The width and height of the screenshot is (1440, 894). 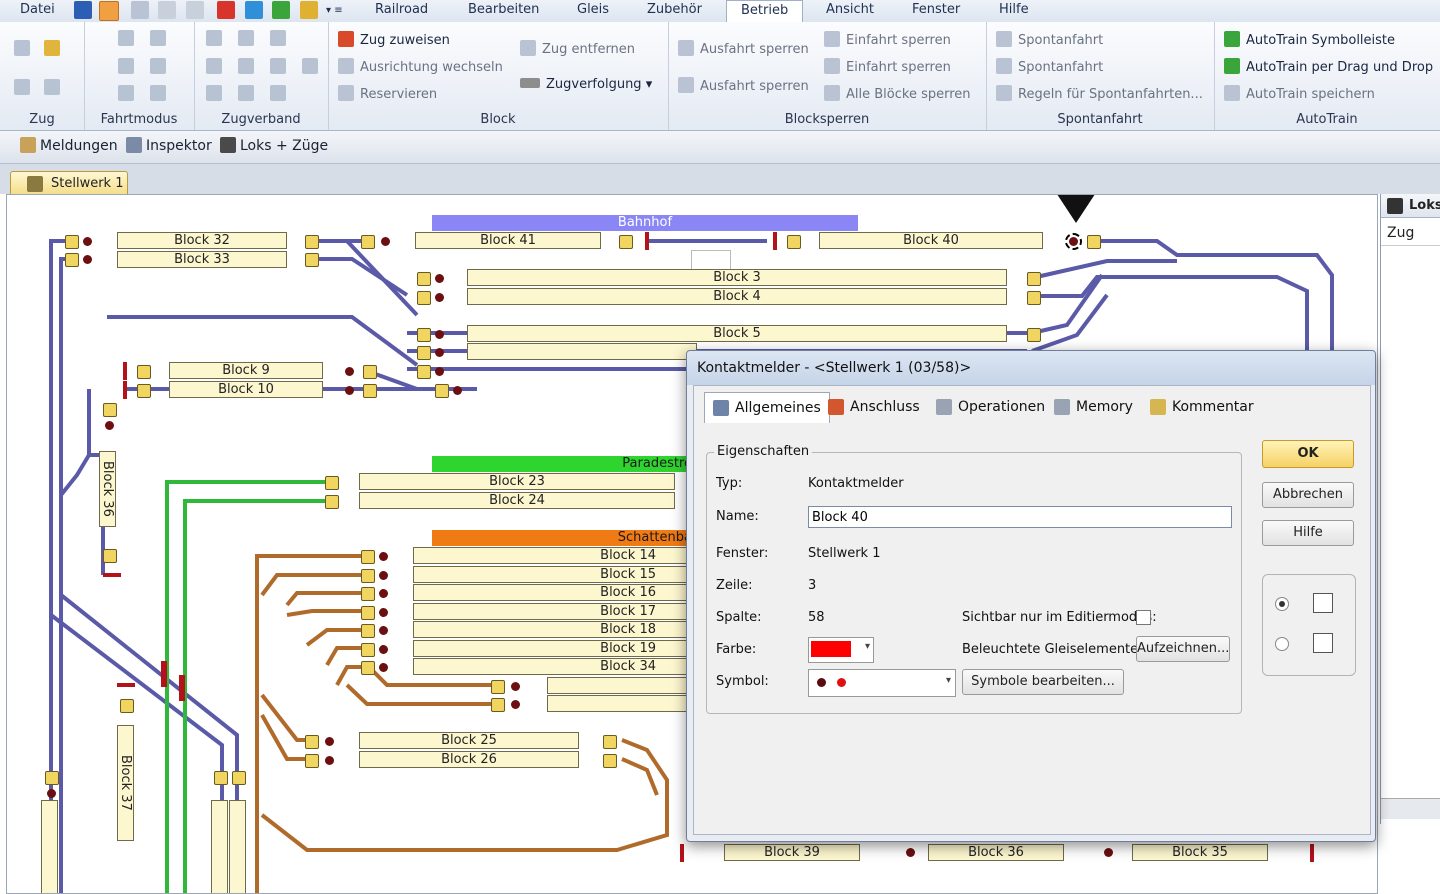 What do you see at coordinates (850, 9) in the screenshot?
I see `menu-ansicht: Ansicht` at bounding box center [850, 9].